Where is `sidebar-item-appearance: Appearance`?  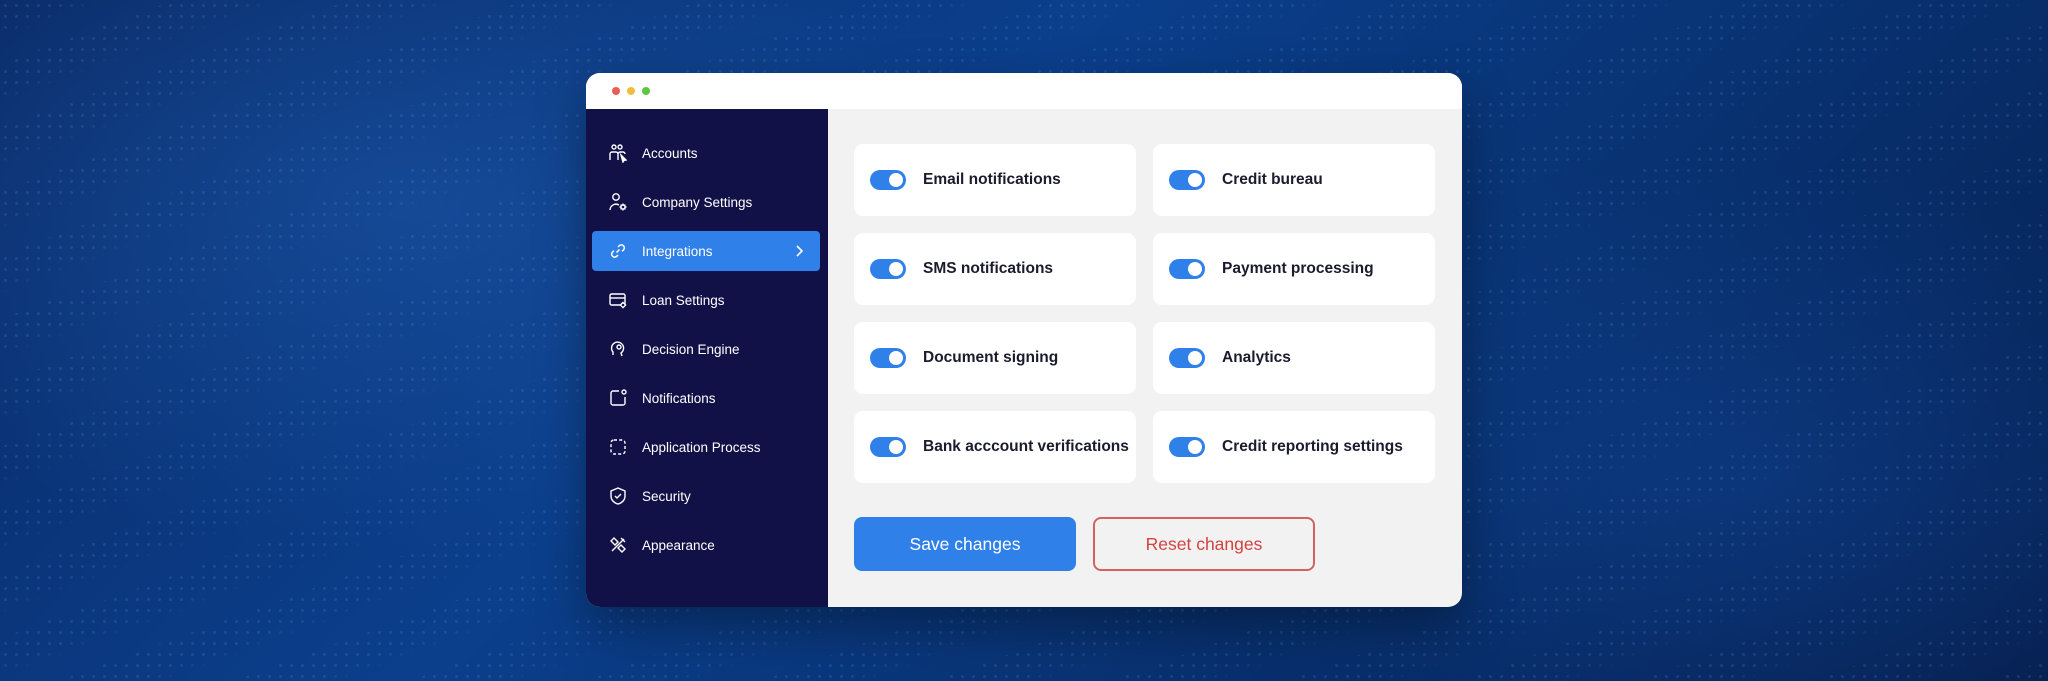 sidebar-item-appearance: Appearance is located at coordinates (706, 545).